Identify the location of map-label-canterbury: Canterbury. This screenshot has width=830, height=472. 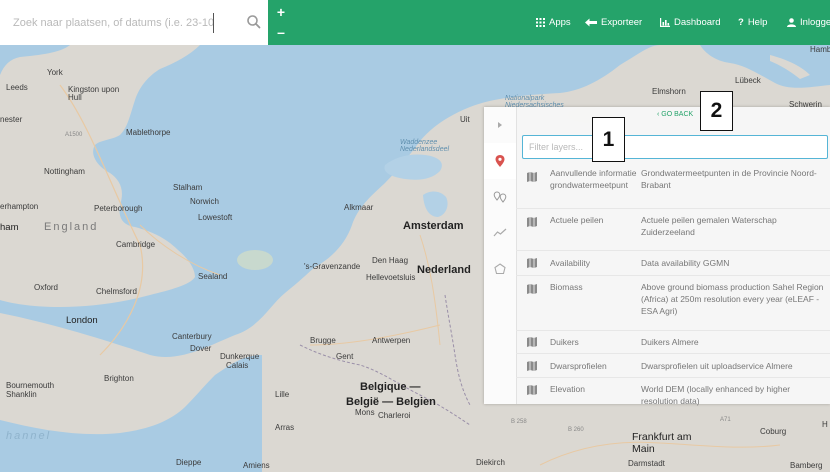
(192, 336).